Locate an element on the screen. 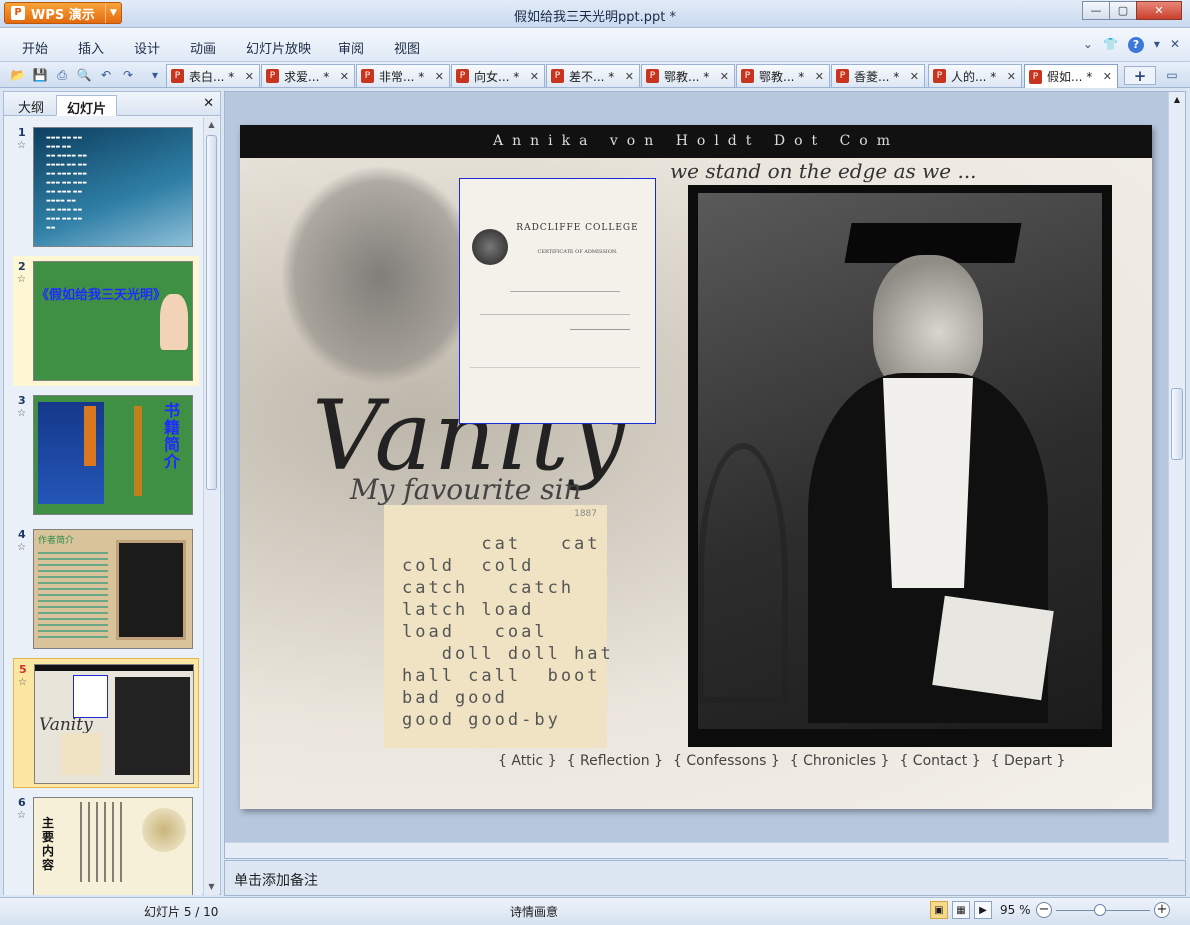 Image resolution: width=1190 pixels, height=925 pixels. zoom-slider-knob is located at coordinates (1100, 910).